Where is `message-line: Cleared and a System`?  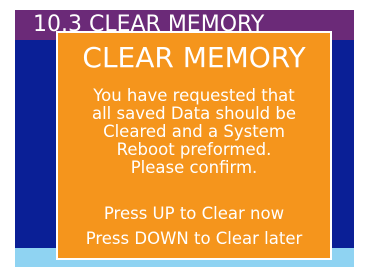 message-line: Cleared and a System is located at coordinates (194, 131).